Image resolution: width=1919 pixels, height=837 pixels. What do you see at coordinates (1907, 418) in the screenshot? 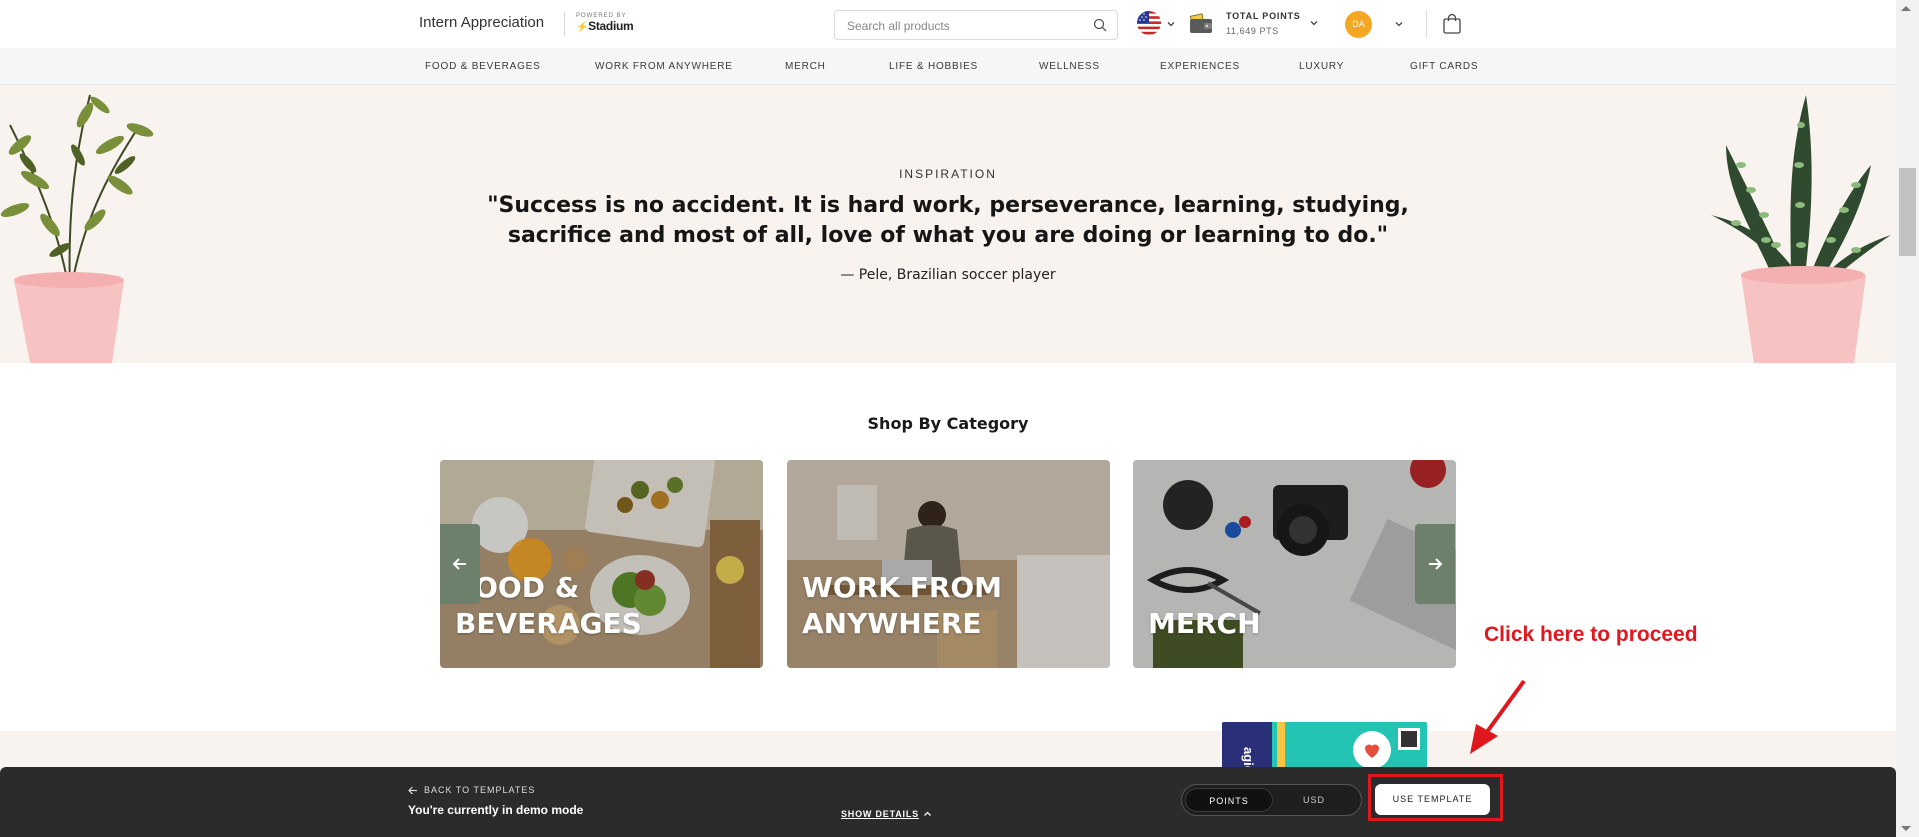
I see `scrollbar-track` at bounding box center [1907, 418].